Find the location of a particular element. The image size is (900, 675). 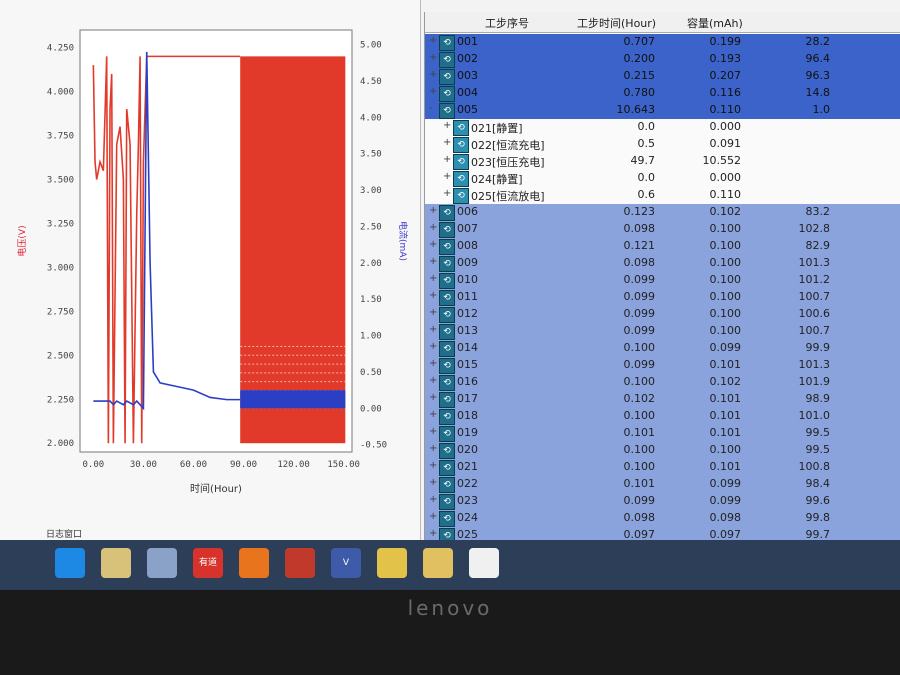

step-name: 022[恒流充电] is located at coordinates (508, 145).